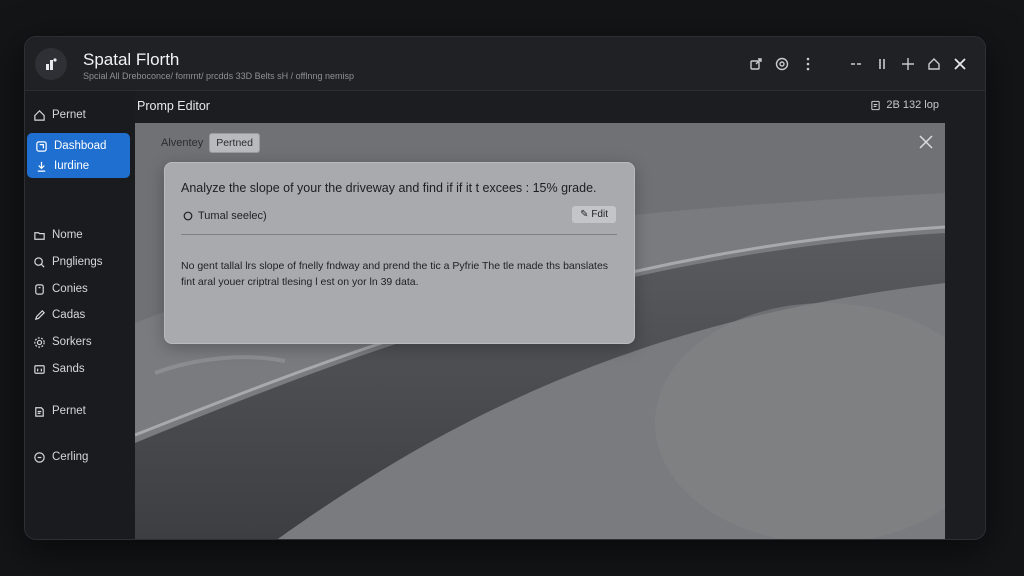  I want to click on editor-meta: 2B 132 lop, so click(904, 105).